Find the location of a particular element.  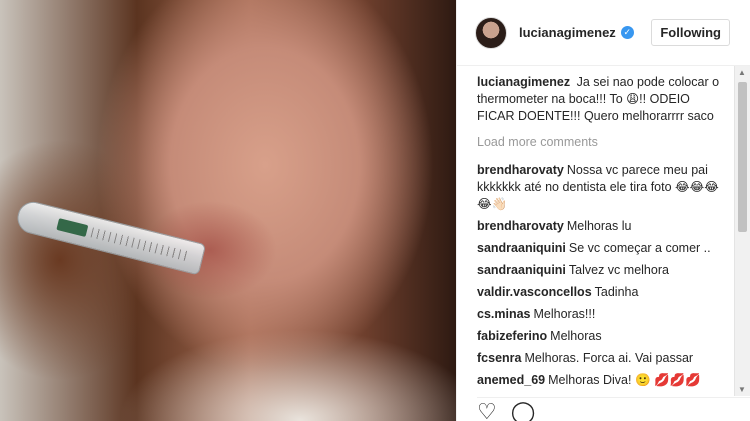

comment-text: Melhoras lu is located at coordinates (599, 226).